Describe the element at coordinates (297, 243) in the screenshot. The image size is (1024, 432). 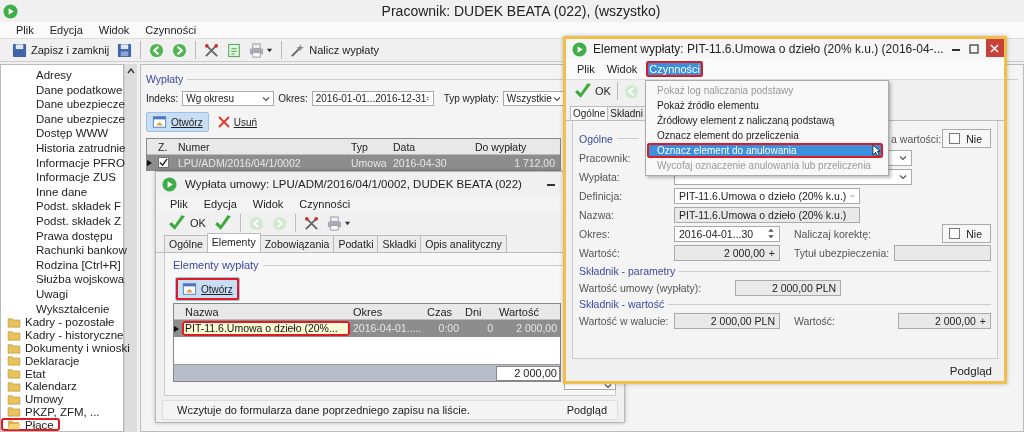
I see `tab: Zobowiązania` at that location.